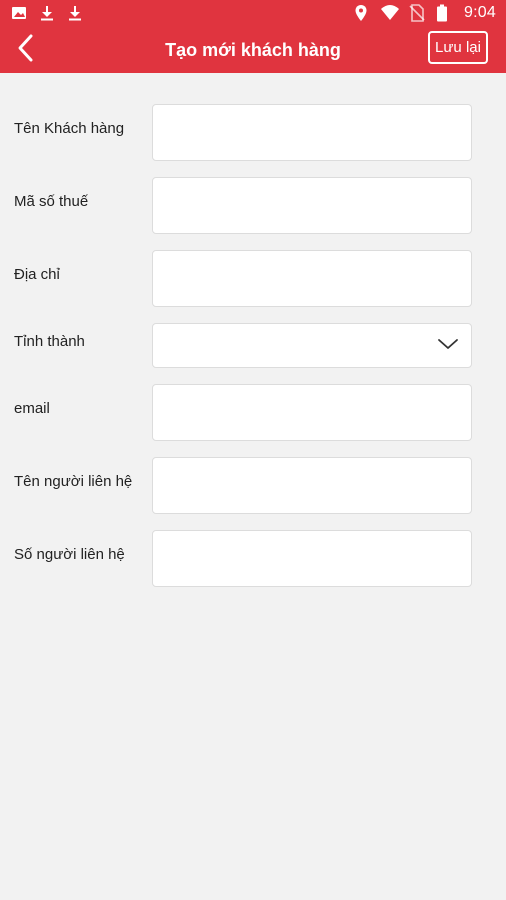 This screenshot has height=900, width=506. I want to click on image-icon, so click(19, 13).